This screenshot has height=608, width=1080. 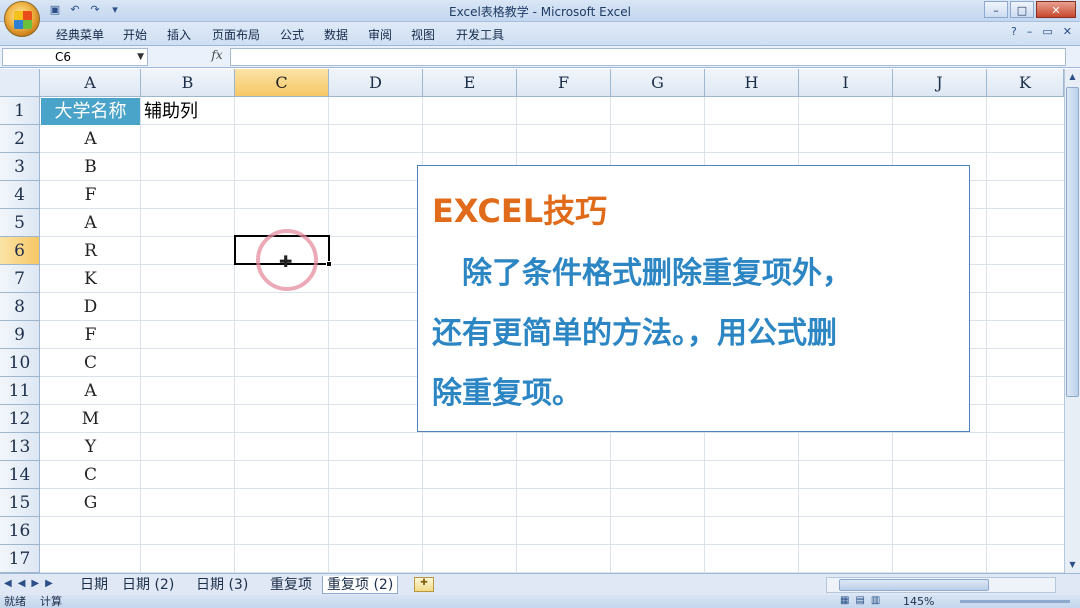 What do you see at coordinates (292, 34) in the screenshot?
I see `tab-formulas: 公式` at bounding box center [292, 34].